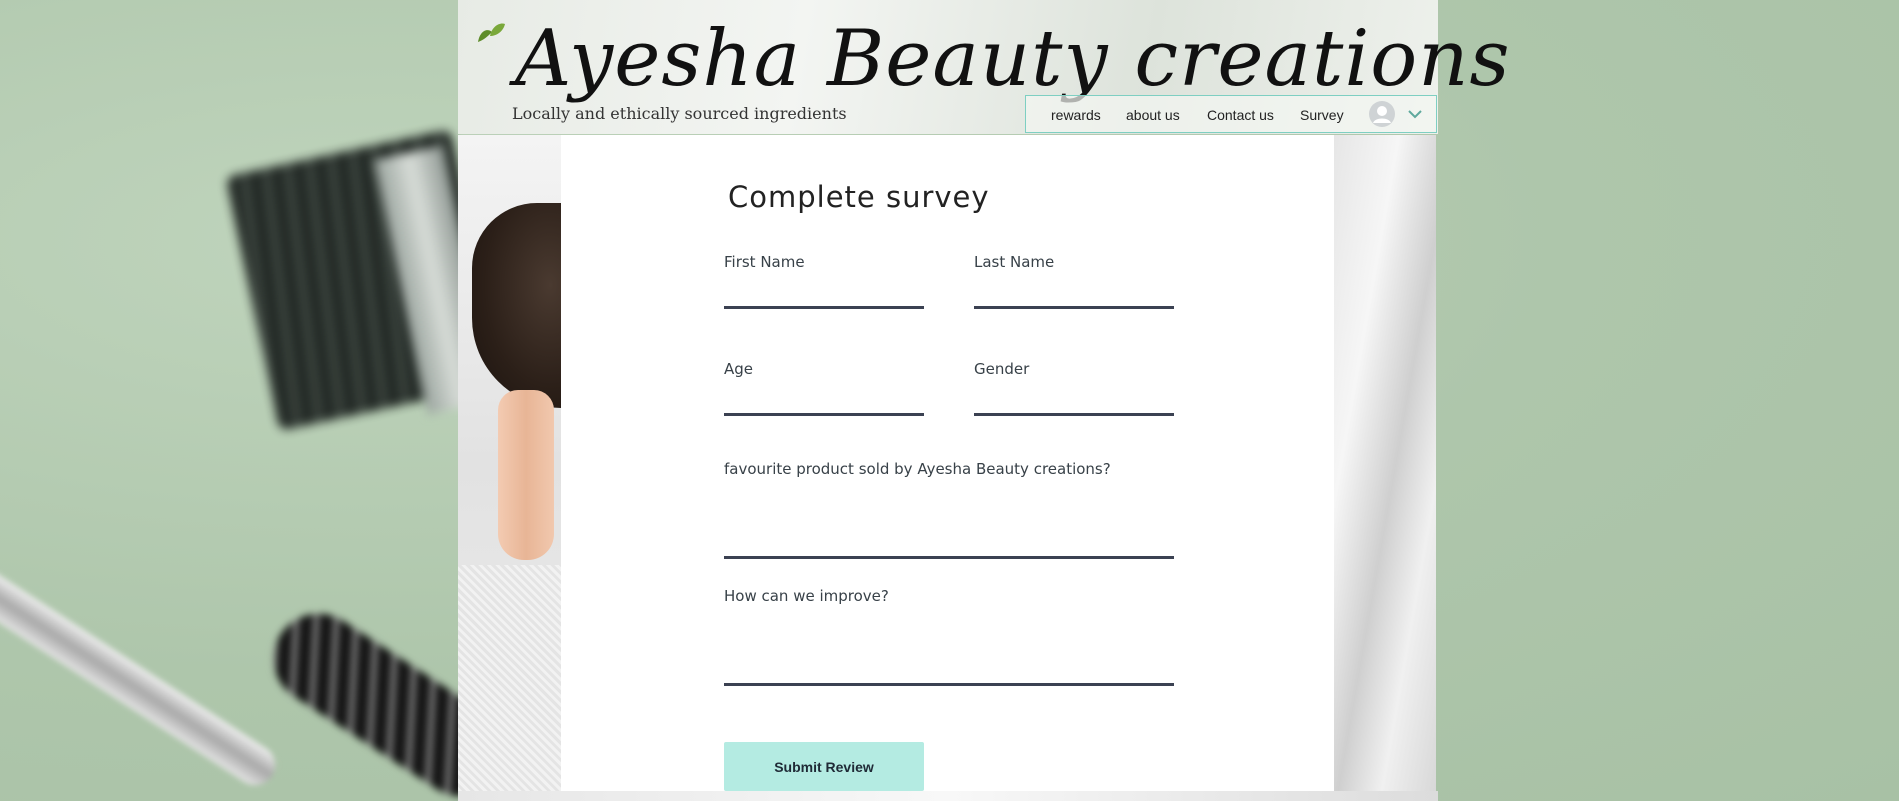 The width and height of the screenshot is (1899, 801). Describe the element at coordinates (516, 305) in the screenshot. I see `photo-hair` at that location.